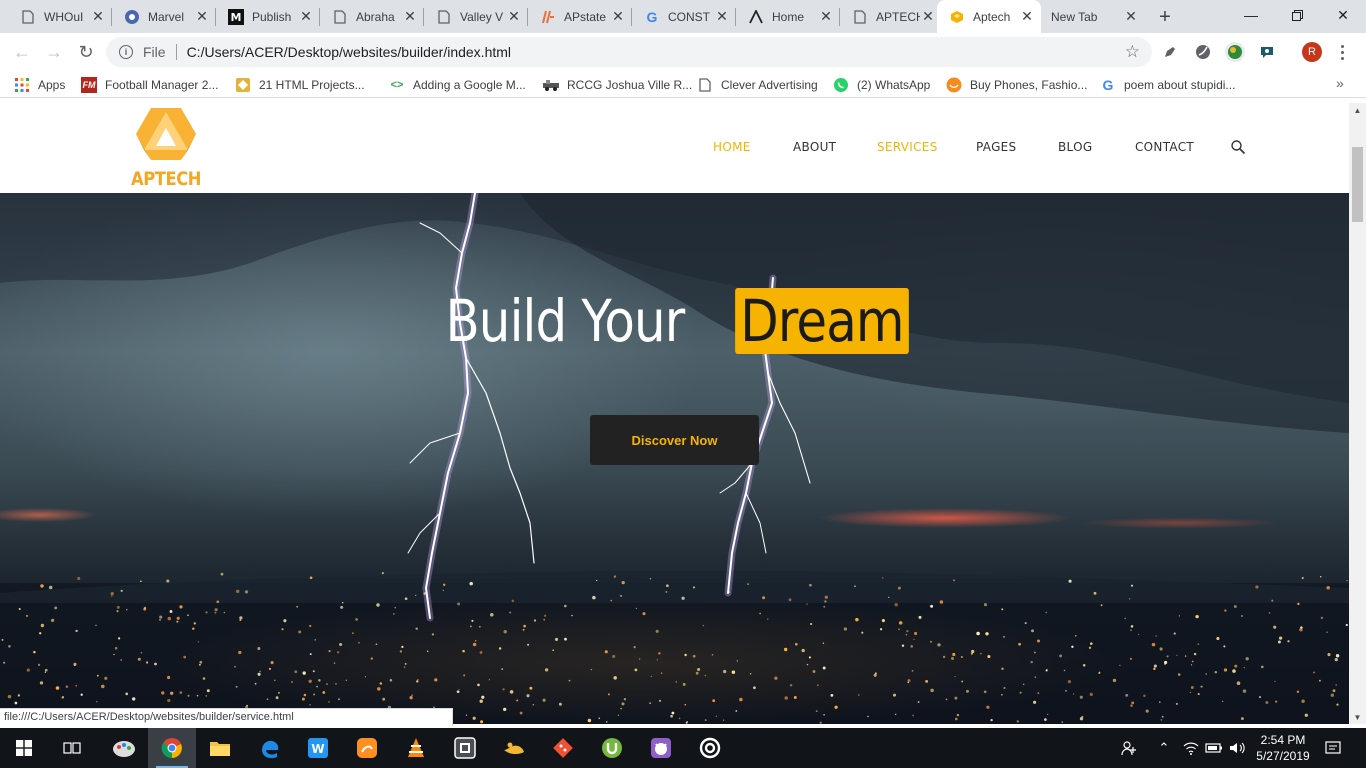  Describe the element at coordinates (661, 748) in the screenshot. I see `github-desktop-icon` at that location.